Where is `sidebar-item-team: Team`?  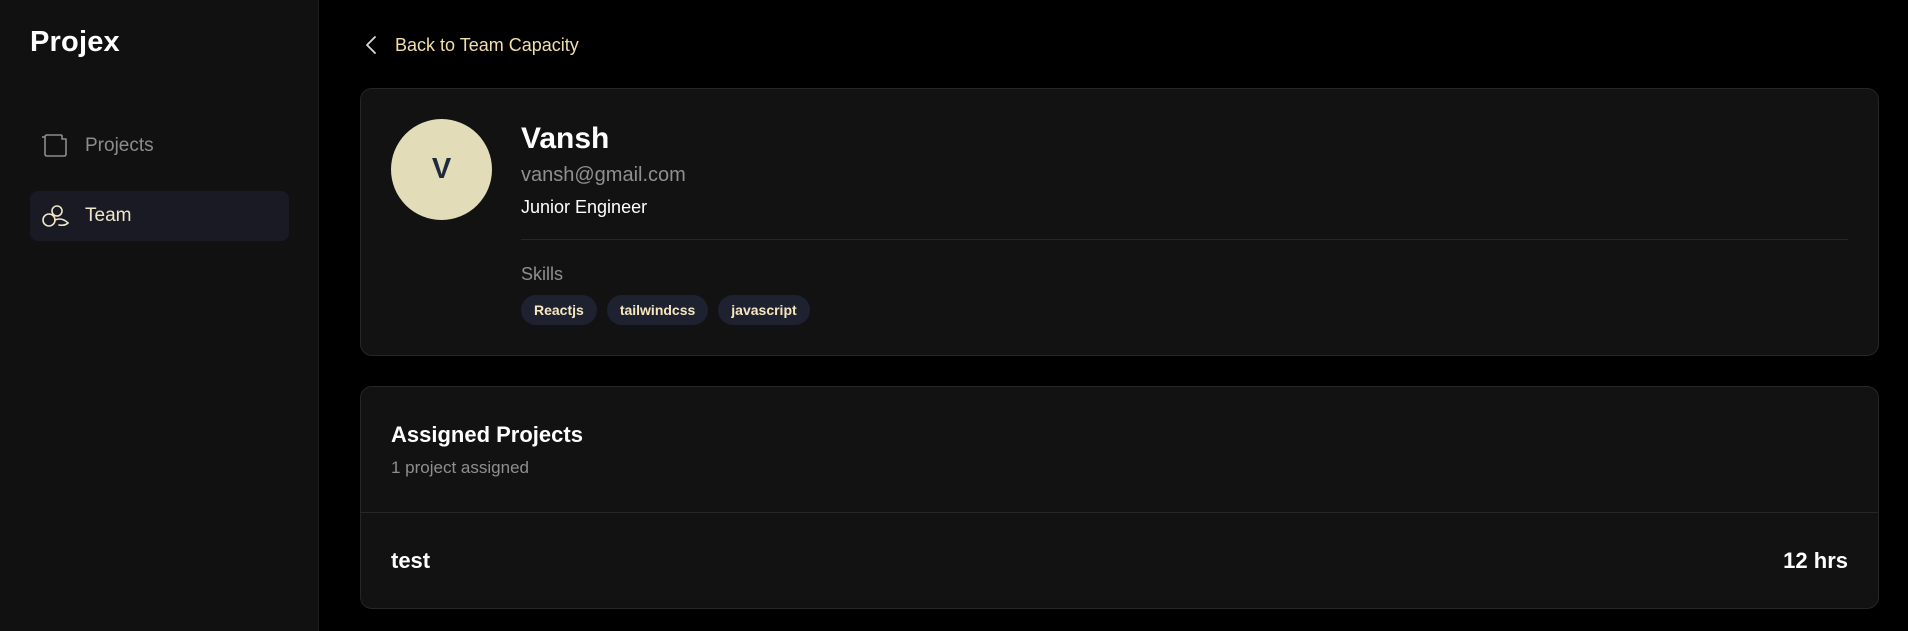
sidebar-item-team: Team is located at coordinates (159, 216).